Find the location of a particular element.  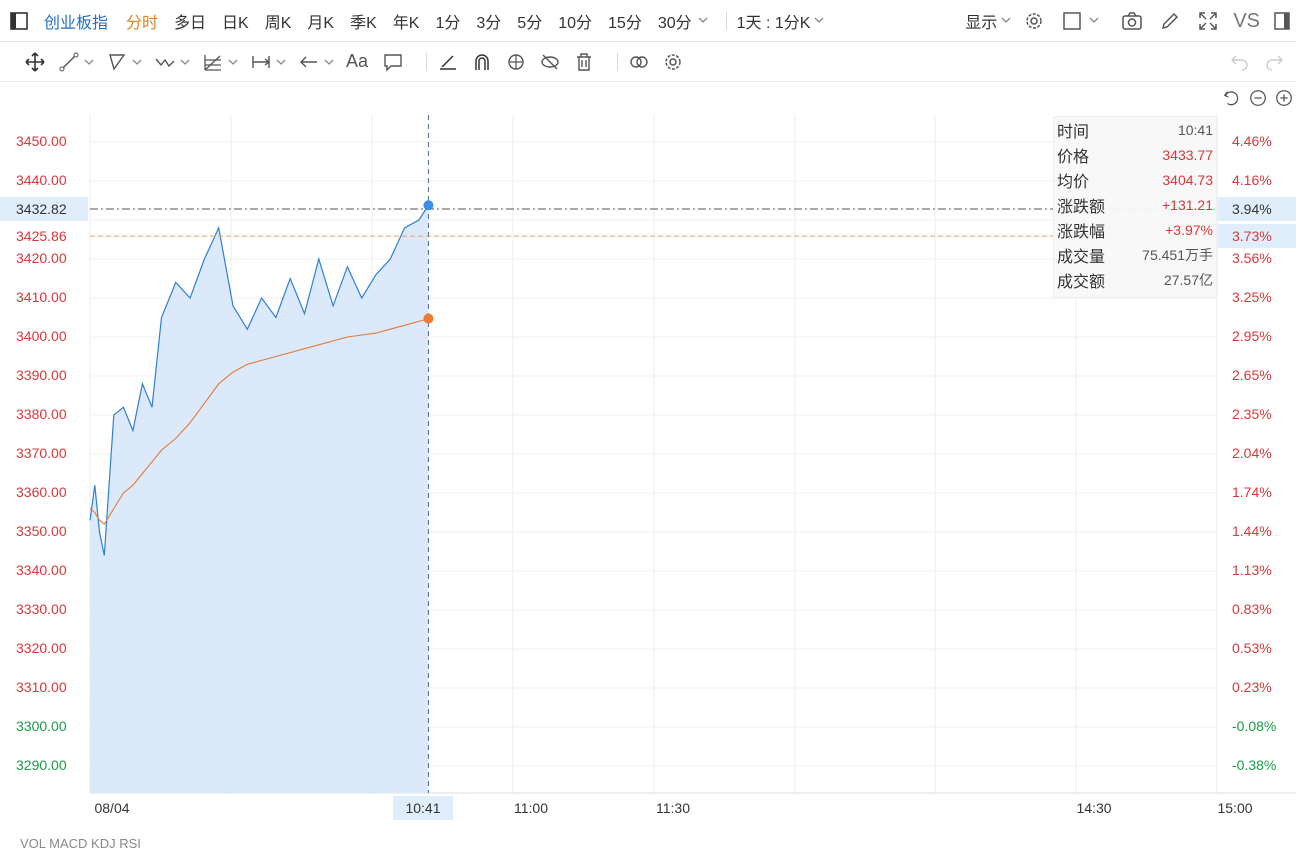

price-axis-tick: 3400.00 is located at coordinates (41, 336).